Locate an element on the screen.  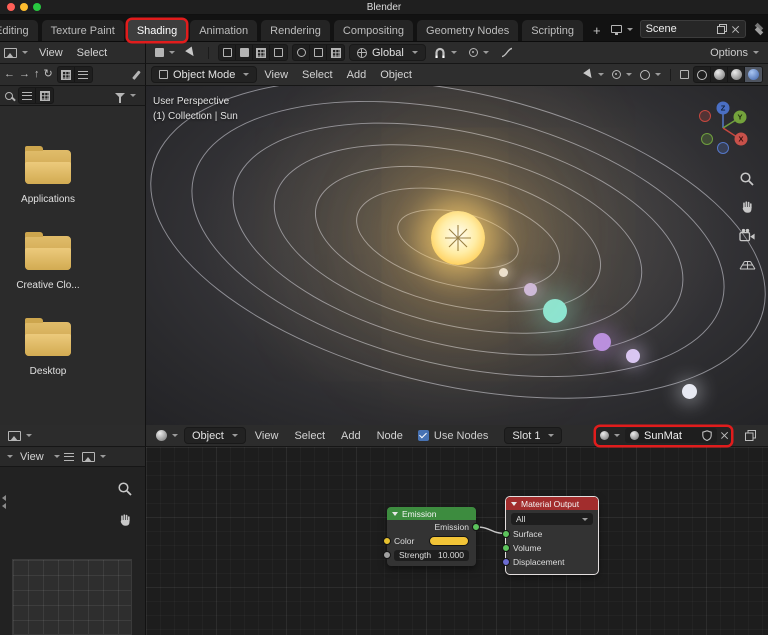
proportional-editing-button is located at coordinates (479, 53).